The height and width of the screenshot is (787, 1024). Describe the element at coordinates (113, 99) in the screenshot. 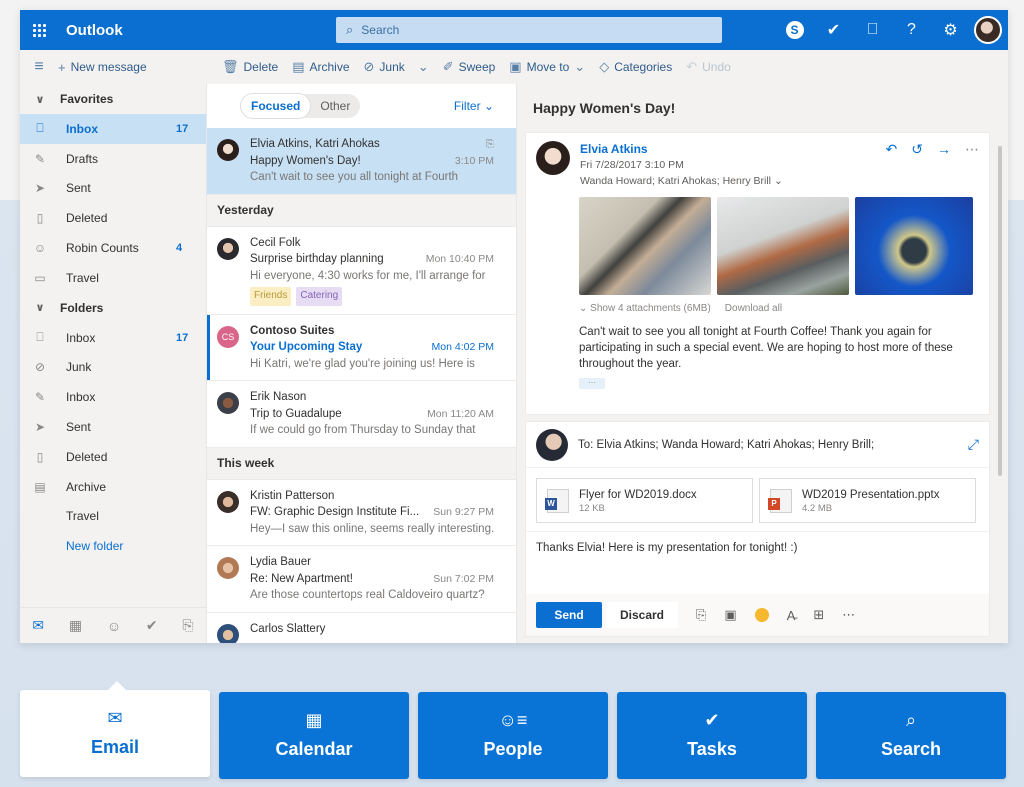

I see `favorites-header: ∨ Favorites` at that location.